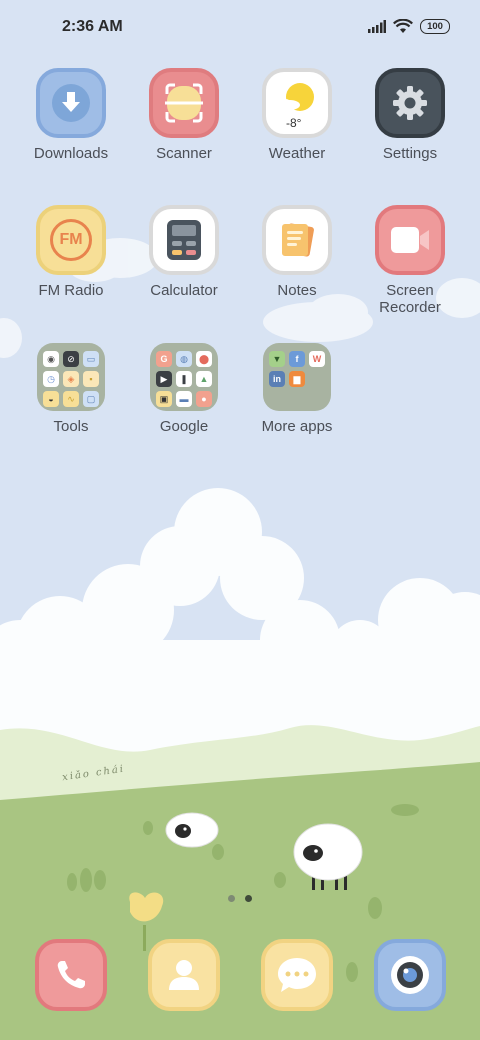 This screenshot has height=1040, width=480. Describe the element at coordinates (184, 426) in the screenshot. I see `folder-label: Google` at that location.